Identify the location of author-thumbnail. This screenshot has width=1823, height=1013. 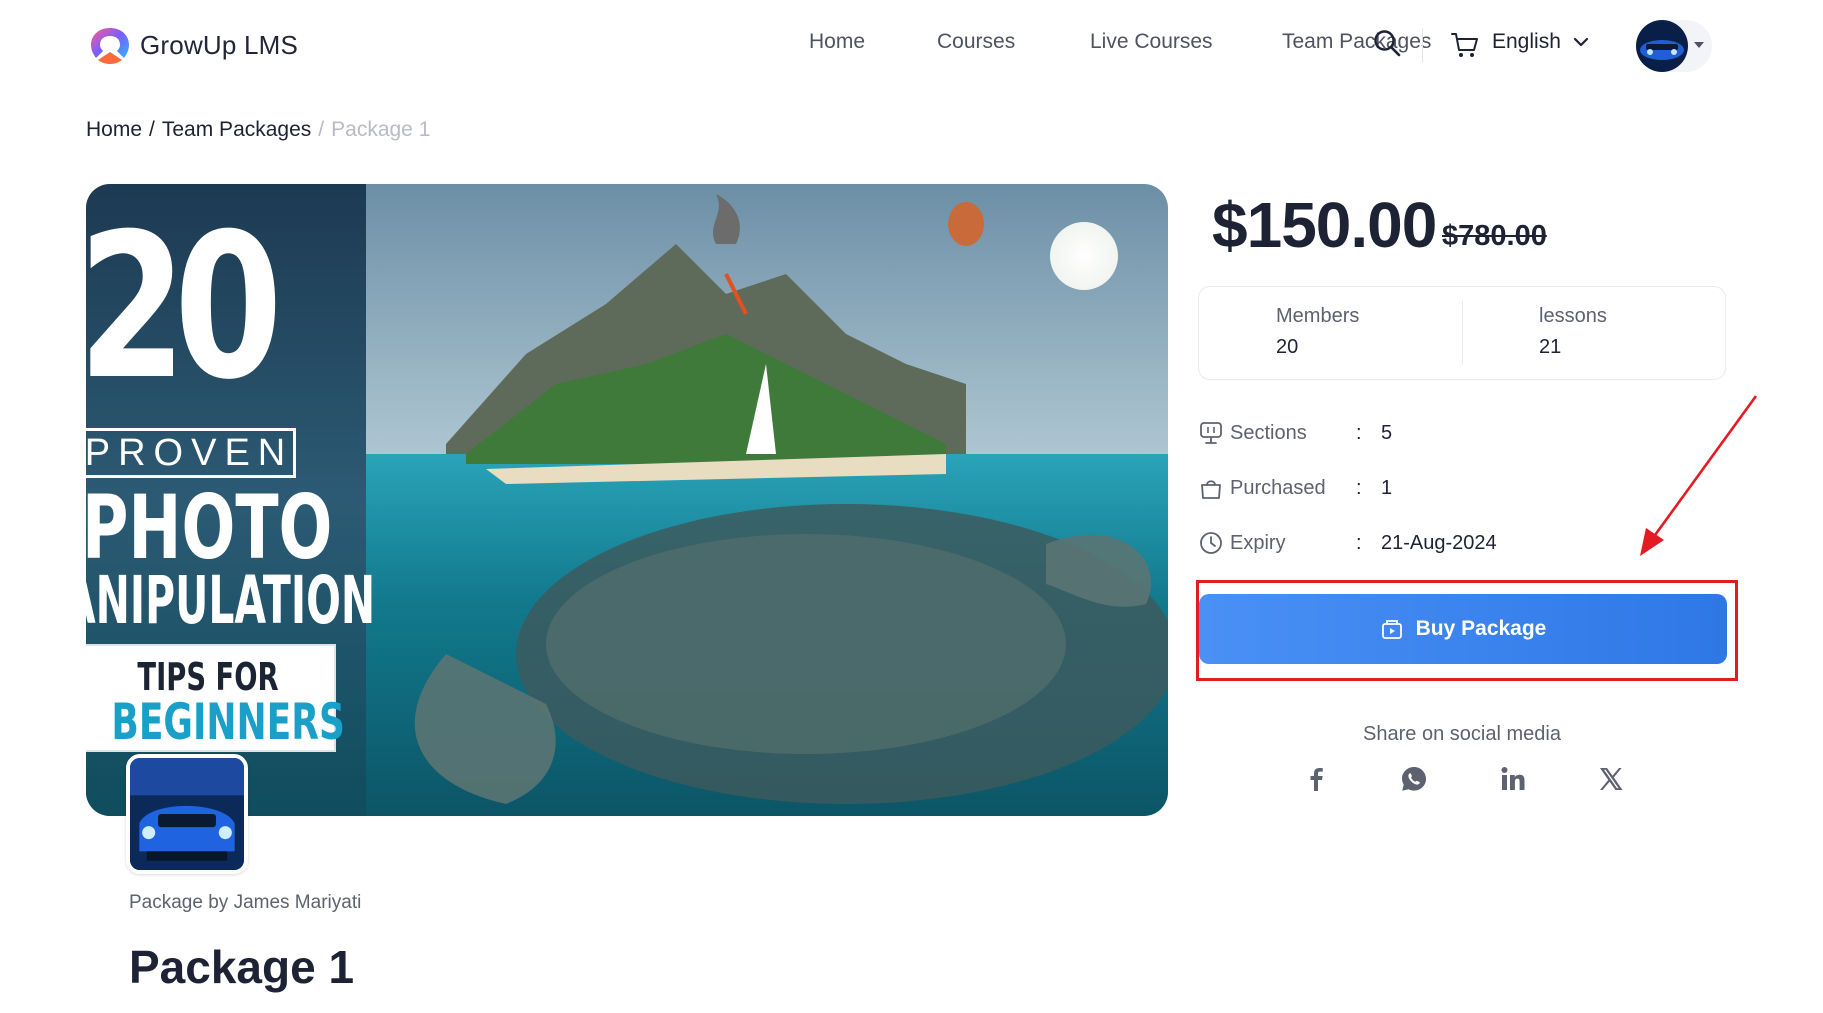
(187, 814).